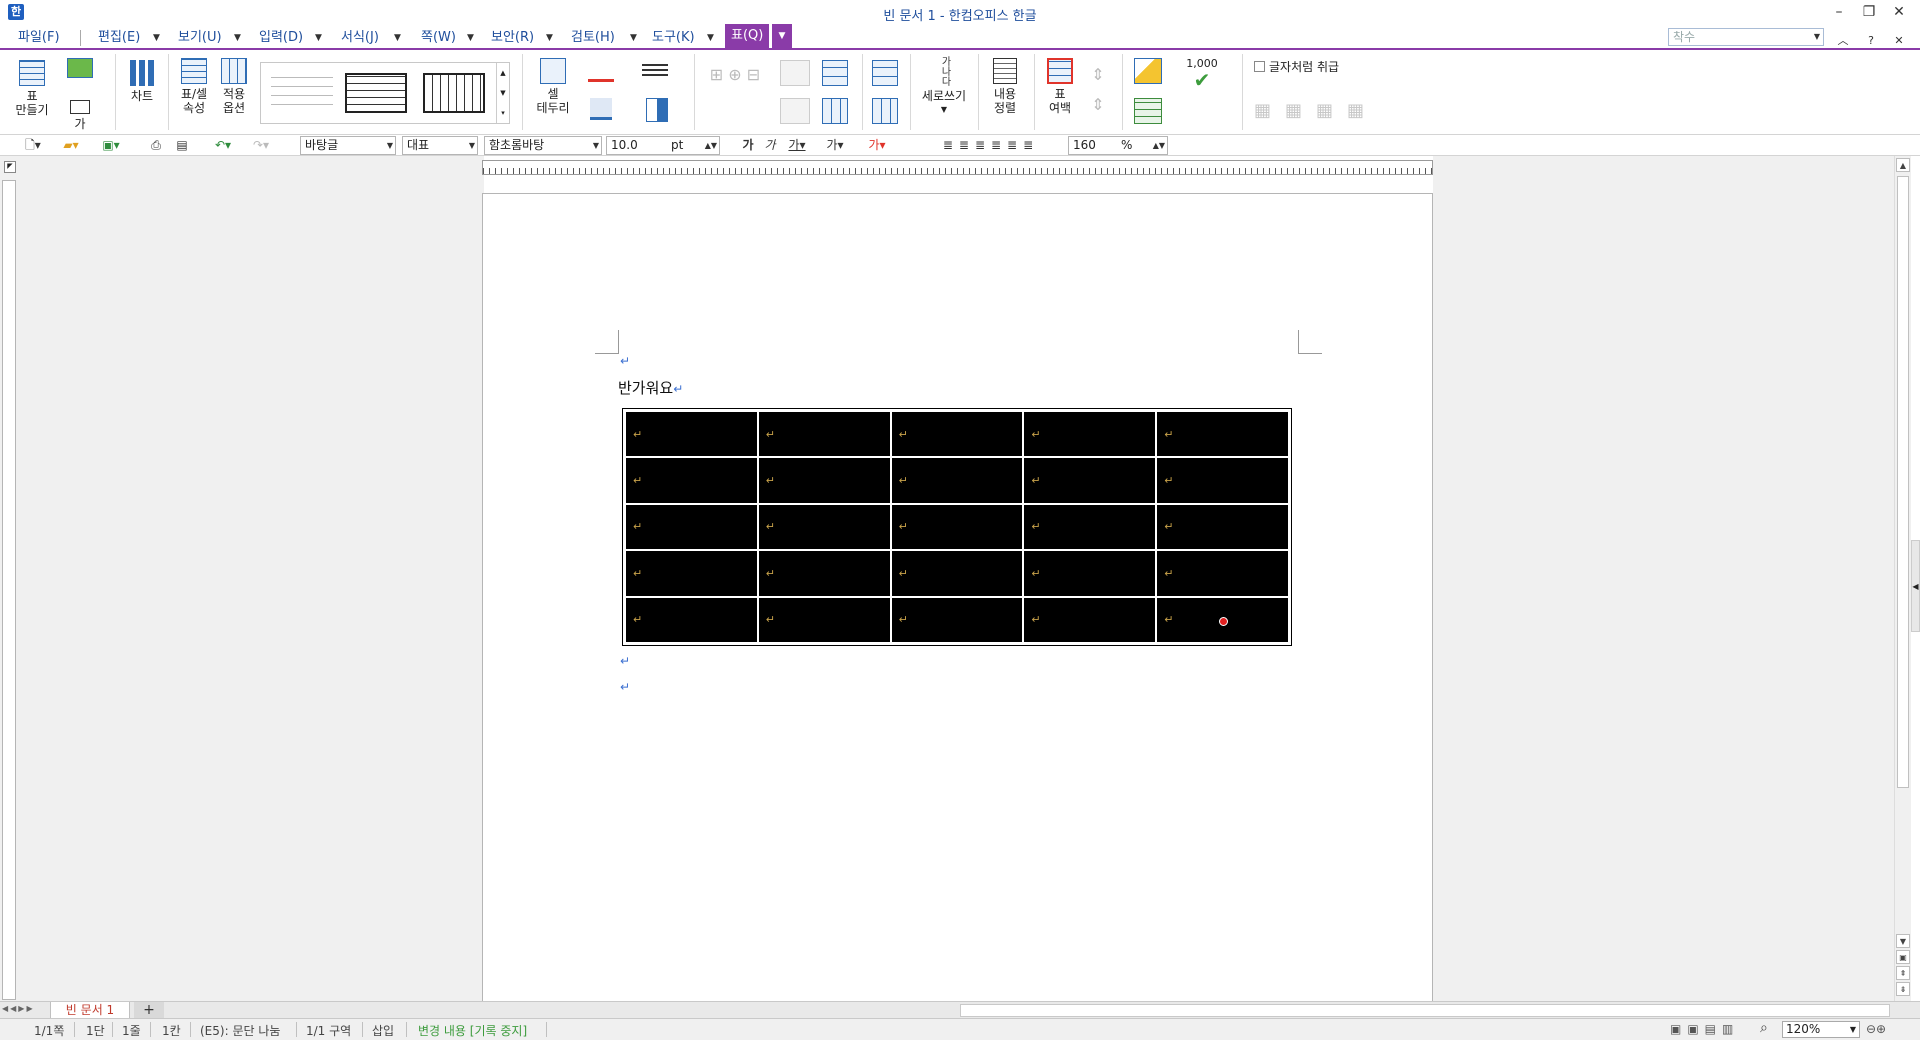 The image size is (1920, 1040). Describe the element at coordinates (9, 590) in the screenshot. I see `vertical-ruler` at that location.